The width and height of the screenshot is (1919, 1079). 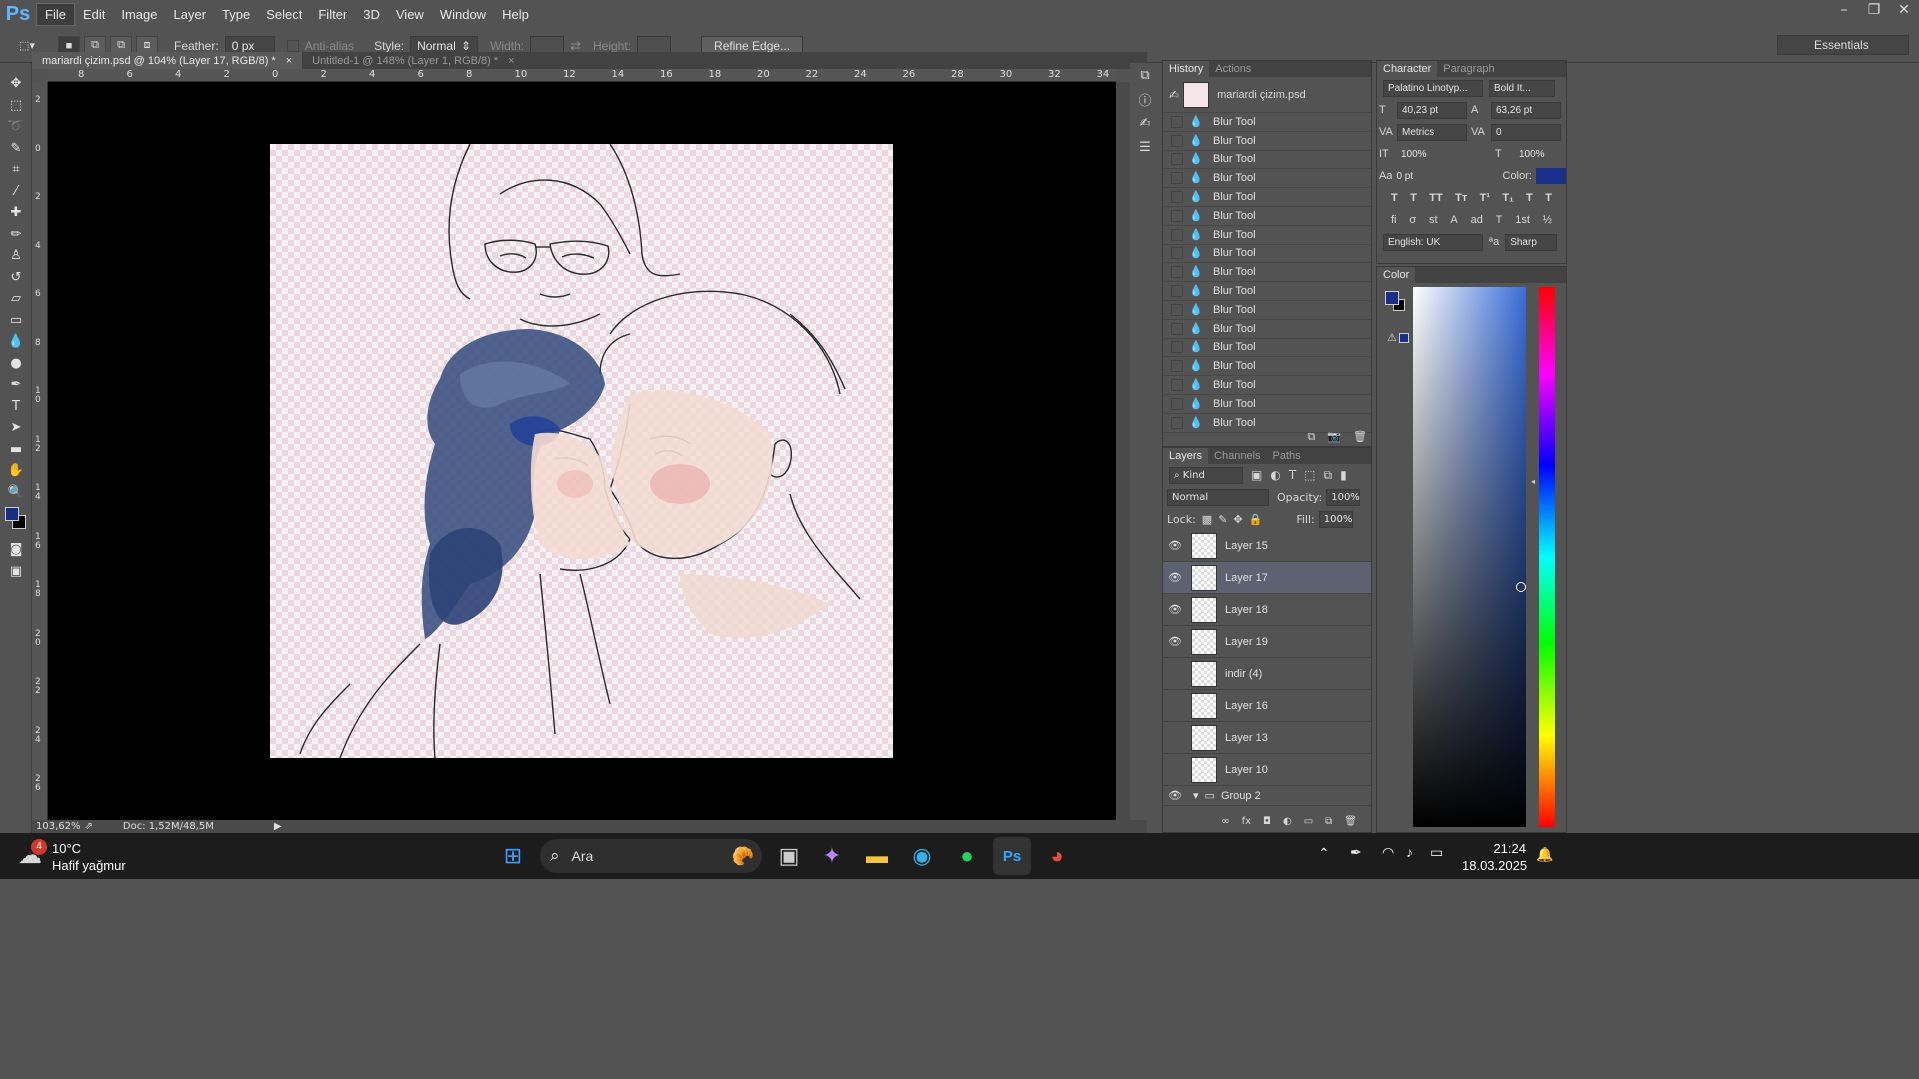 I want to click on healing-brush-icon: ✚, so click(x=16, y=213).